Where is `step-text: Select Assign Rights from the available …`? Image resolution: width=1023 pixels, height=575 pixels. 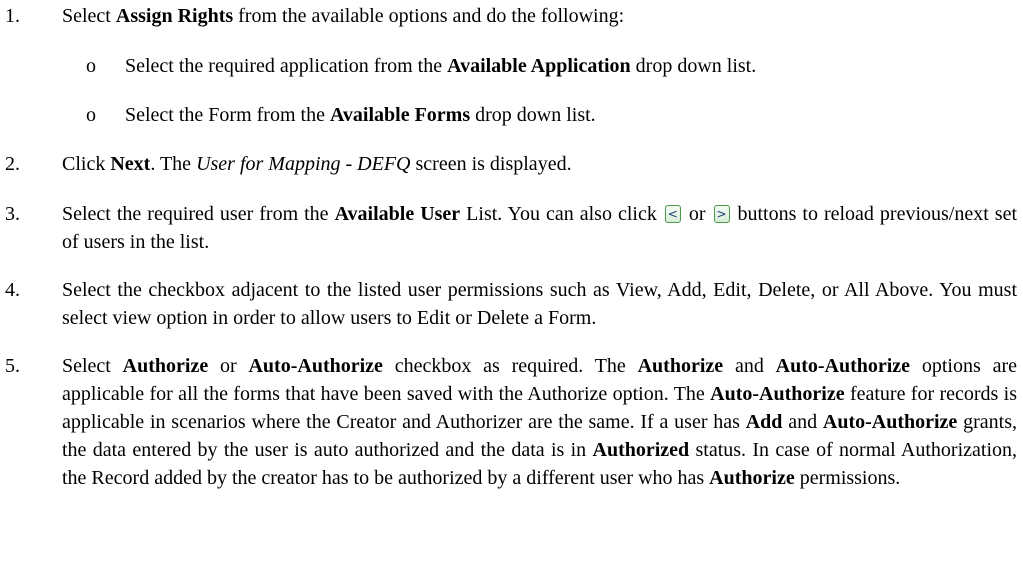
step-text: Select Assign Rights from the available … is located at coordinates (539, 16).